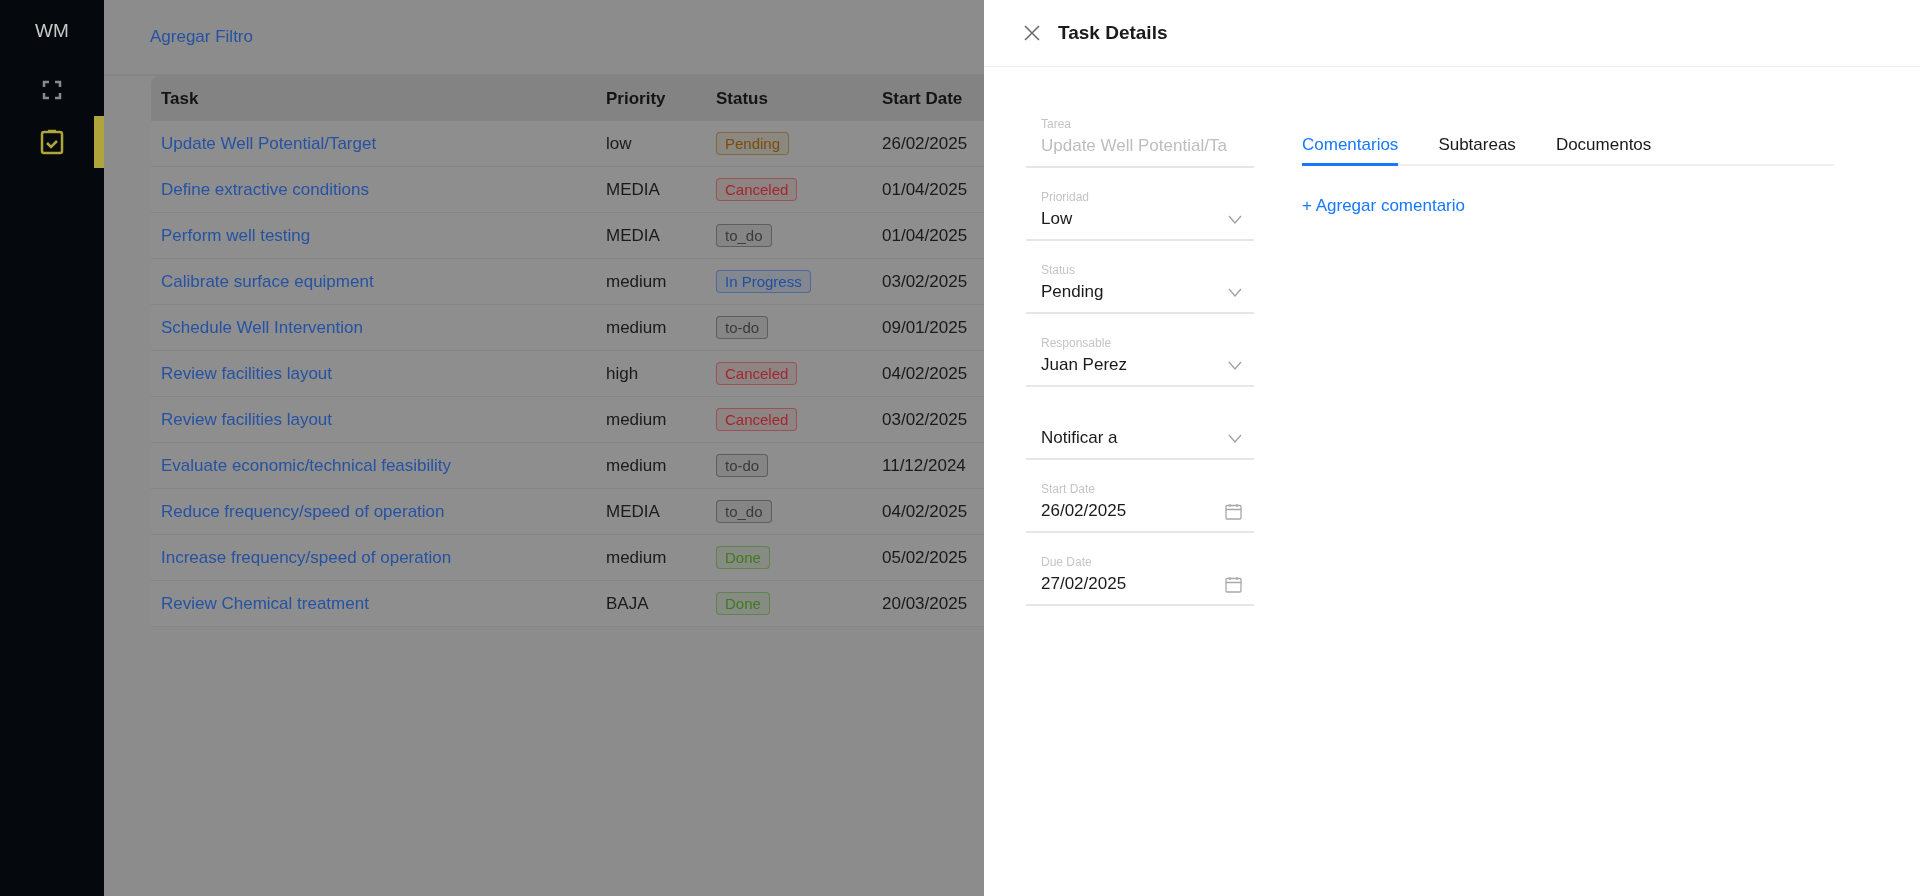 Image resolution: width=1920 pixels, height=896 pixels. I want to click on field-label: Tarea, so click(1057, 124).